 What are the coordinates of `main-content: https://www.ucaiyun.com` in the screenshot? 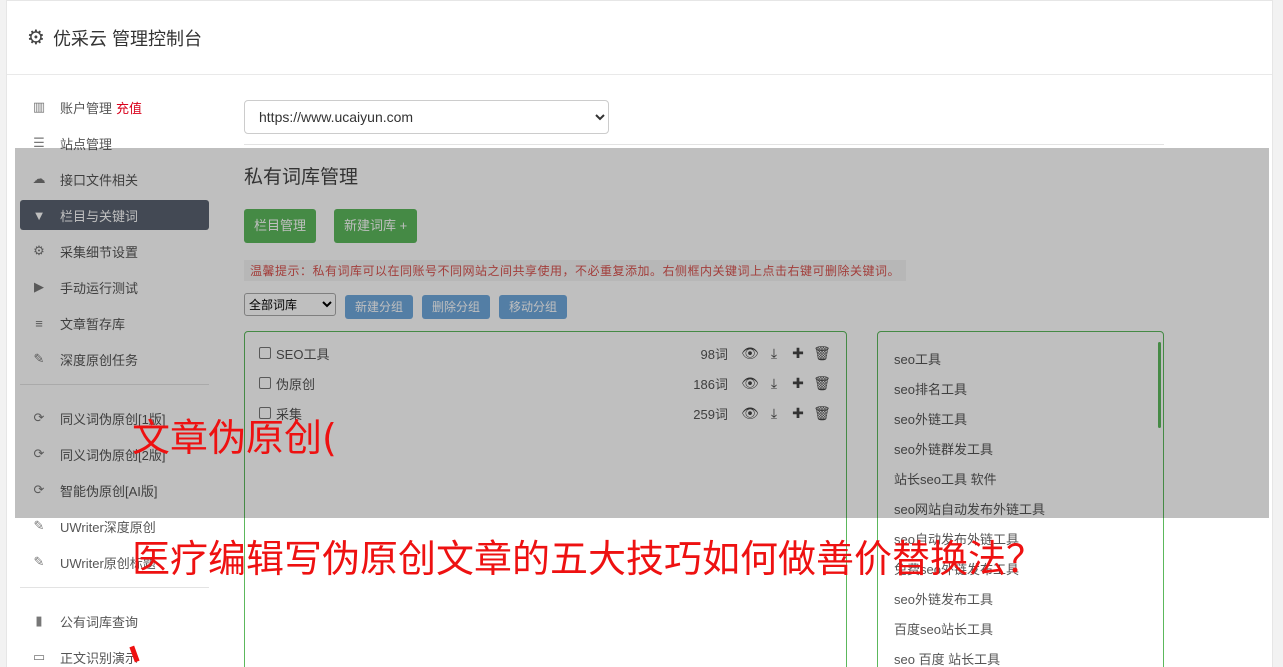 It's located at (704, 117).